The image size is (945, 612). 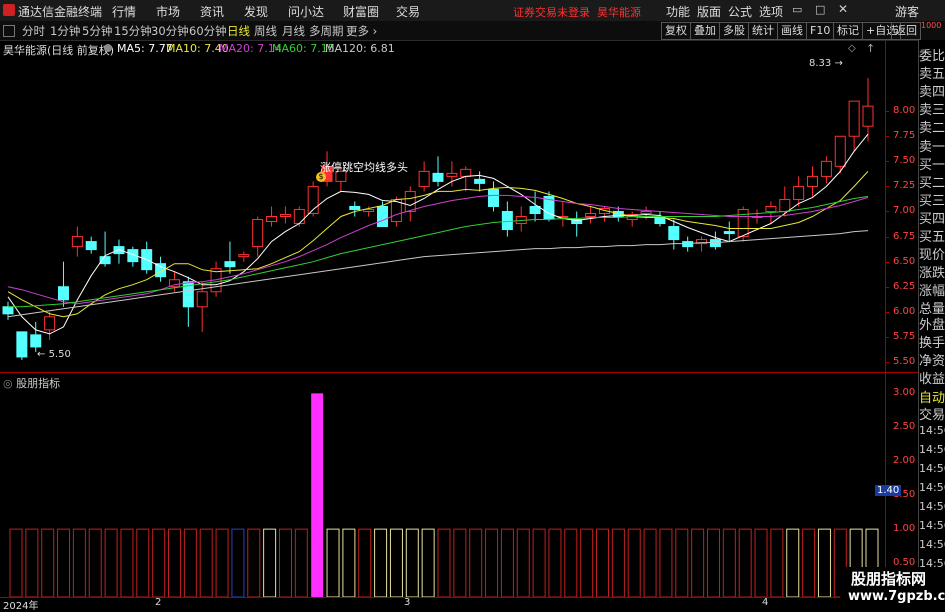 I want to click on period-15min: 15分钟, so click(x=133, y=31).